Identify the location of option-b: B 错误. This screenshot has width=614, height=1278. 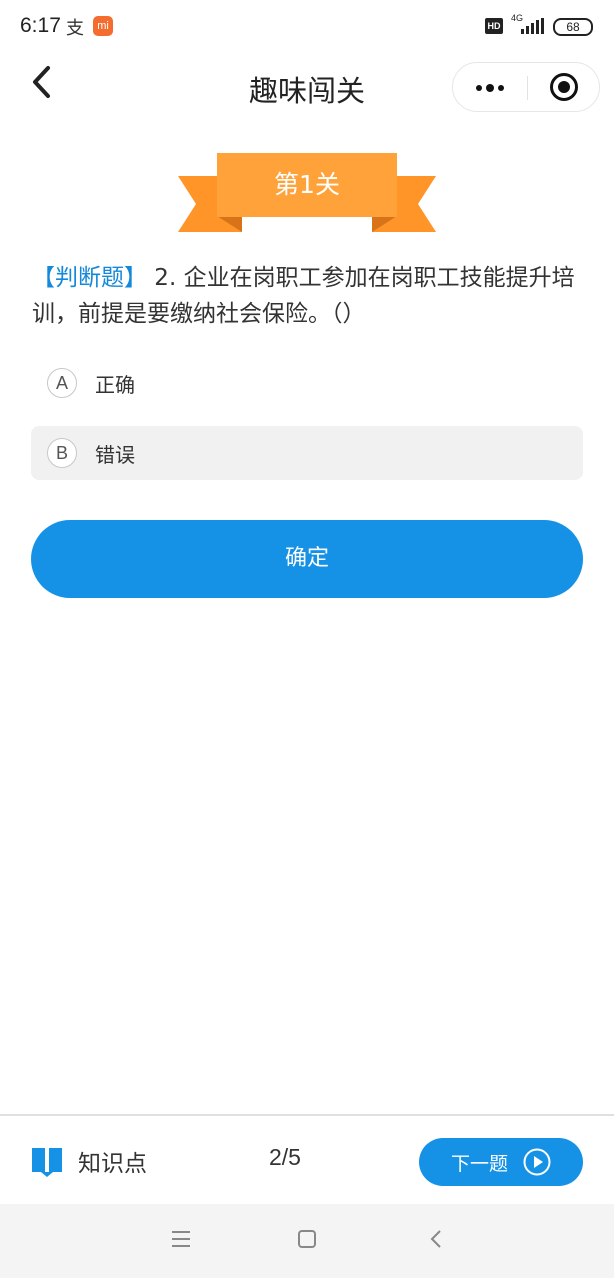
(307, 453).